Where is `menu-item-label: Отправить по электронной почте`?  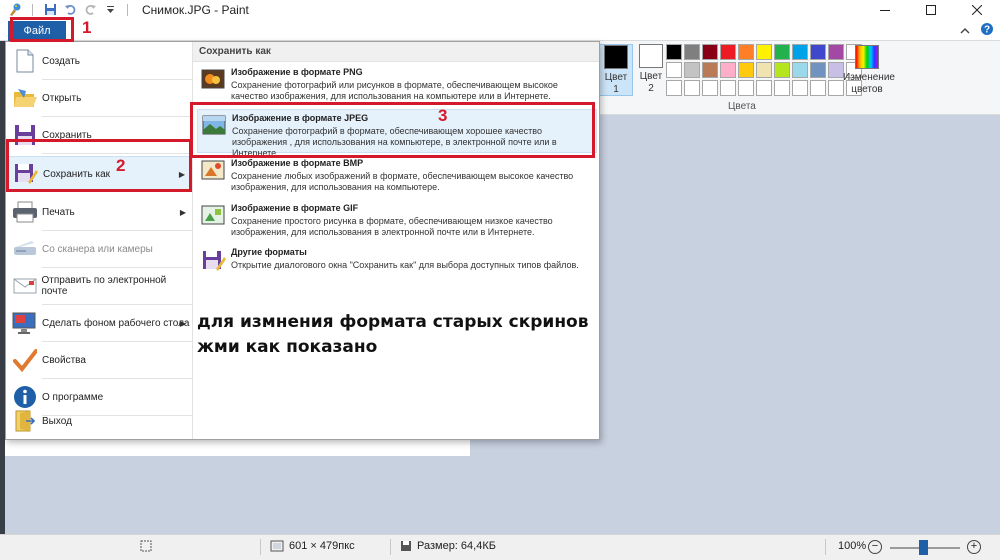
menu-item-label: Отправить по электронной почте is located at coordinates (104, 286).